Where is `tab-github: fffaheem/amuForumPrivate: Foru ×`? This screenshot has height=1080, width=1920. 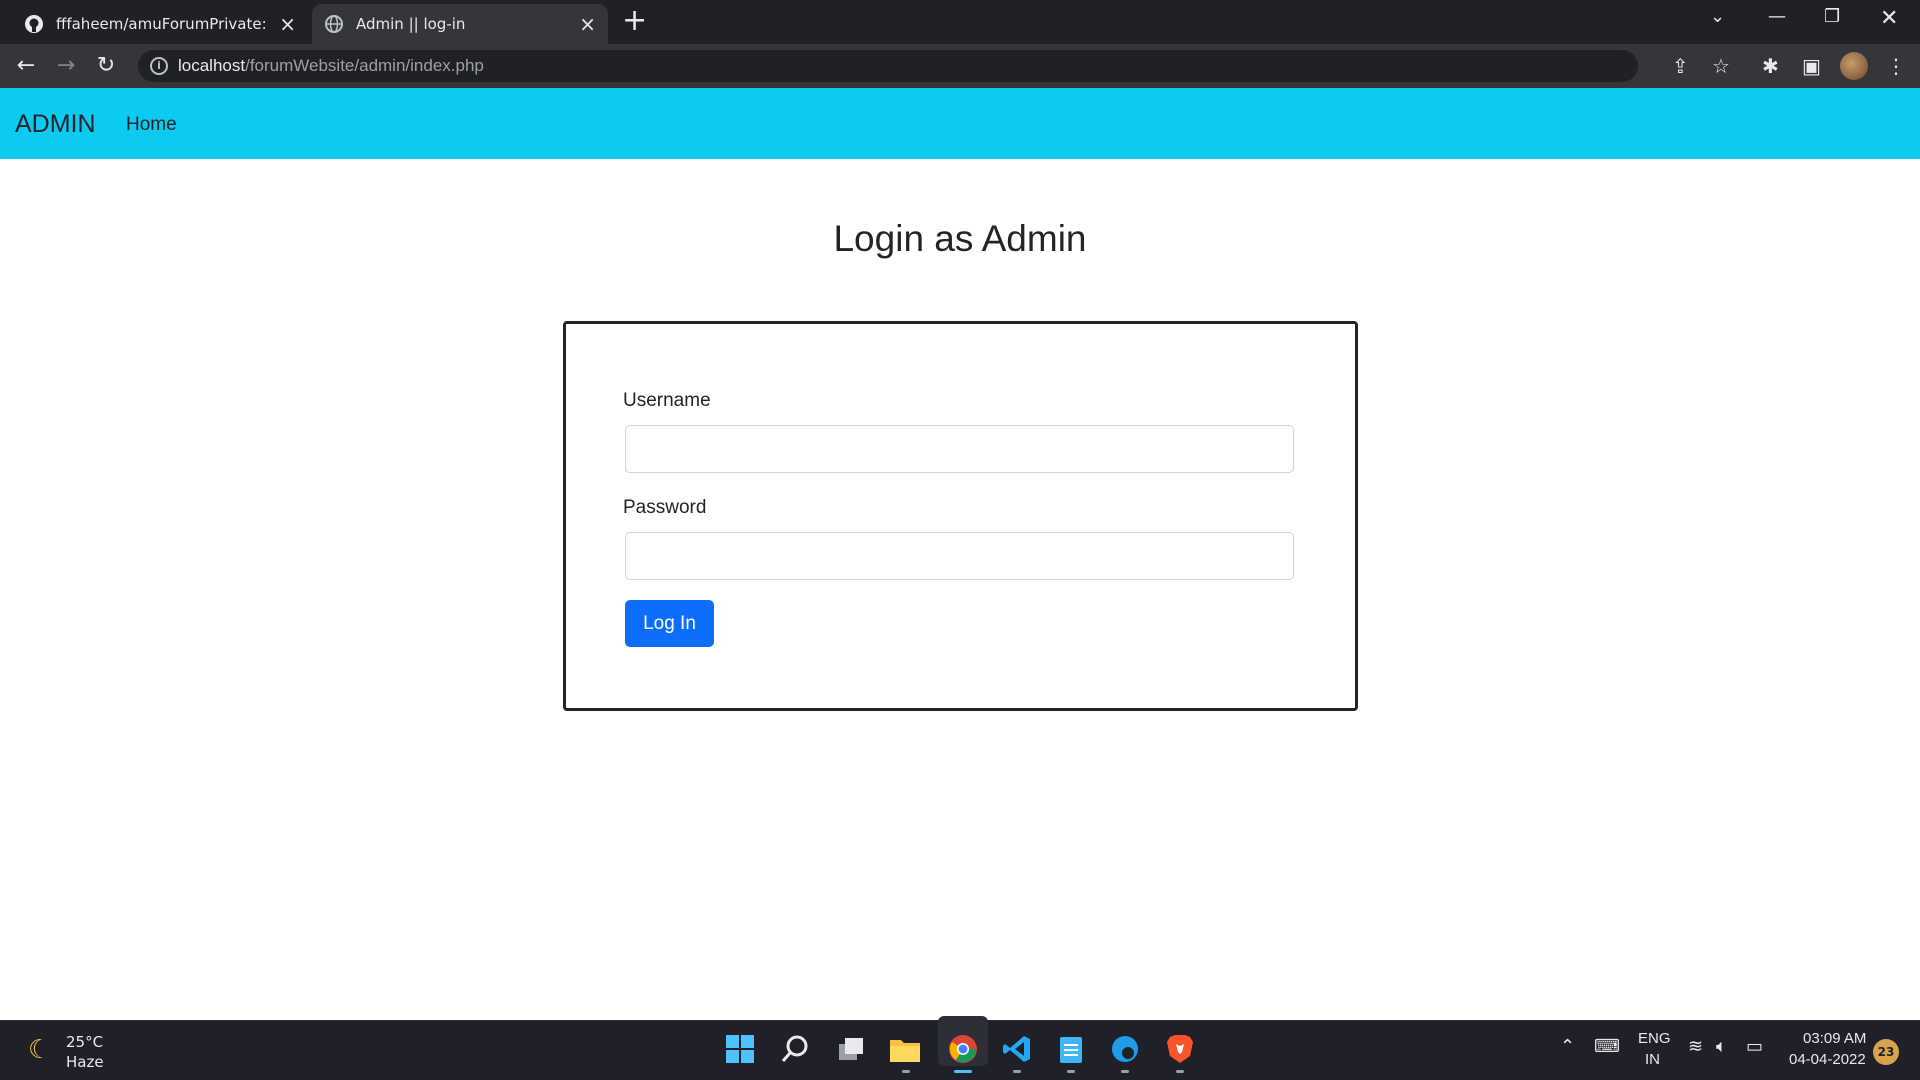
tab-github: fffaheem/amuForumPrivate: Foru × is located at coordinates (160, 24).